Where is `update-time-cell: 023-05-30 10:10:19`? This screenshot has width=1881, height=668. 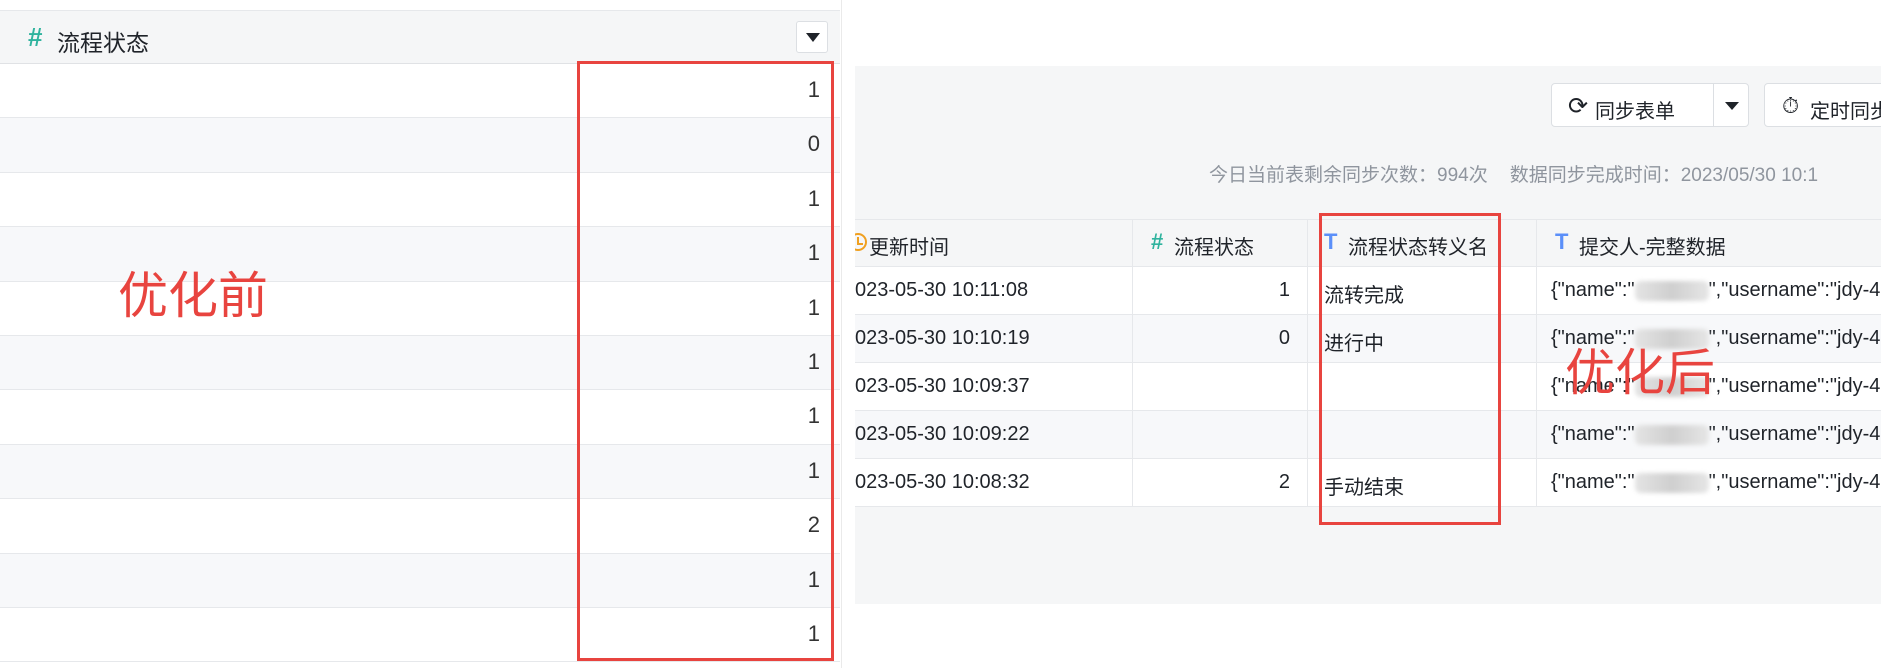 update-time-cell: 023-05-30 10:10:19 is located at coordinates (994, 339).